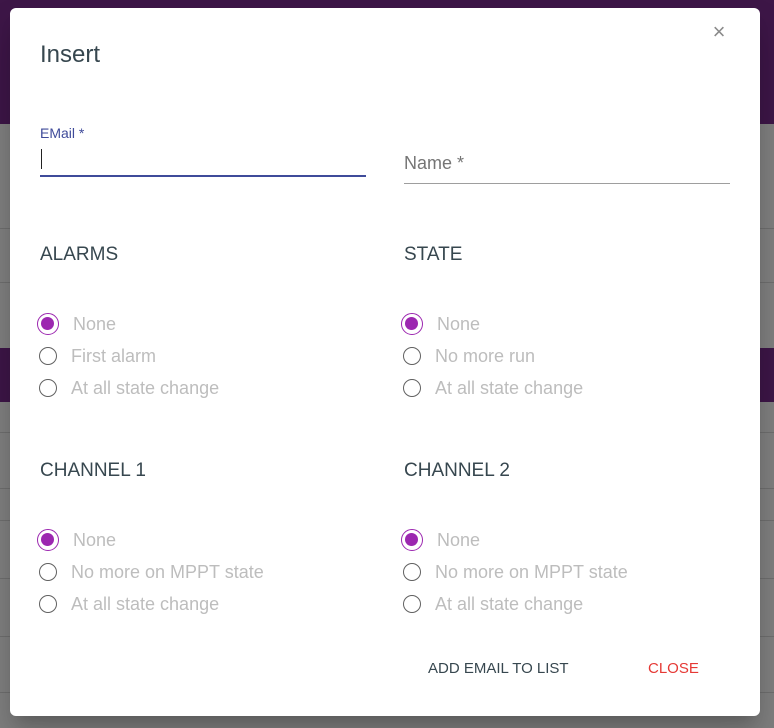 The image size is (774, 728). I want to click on email-label: EMail *, so click(62, 133).